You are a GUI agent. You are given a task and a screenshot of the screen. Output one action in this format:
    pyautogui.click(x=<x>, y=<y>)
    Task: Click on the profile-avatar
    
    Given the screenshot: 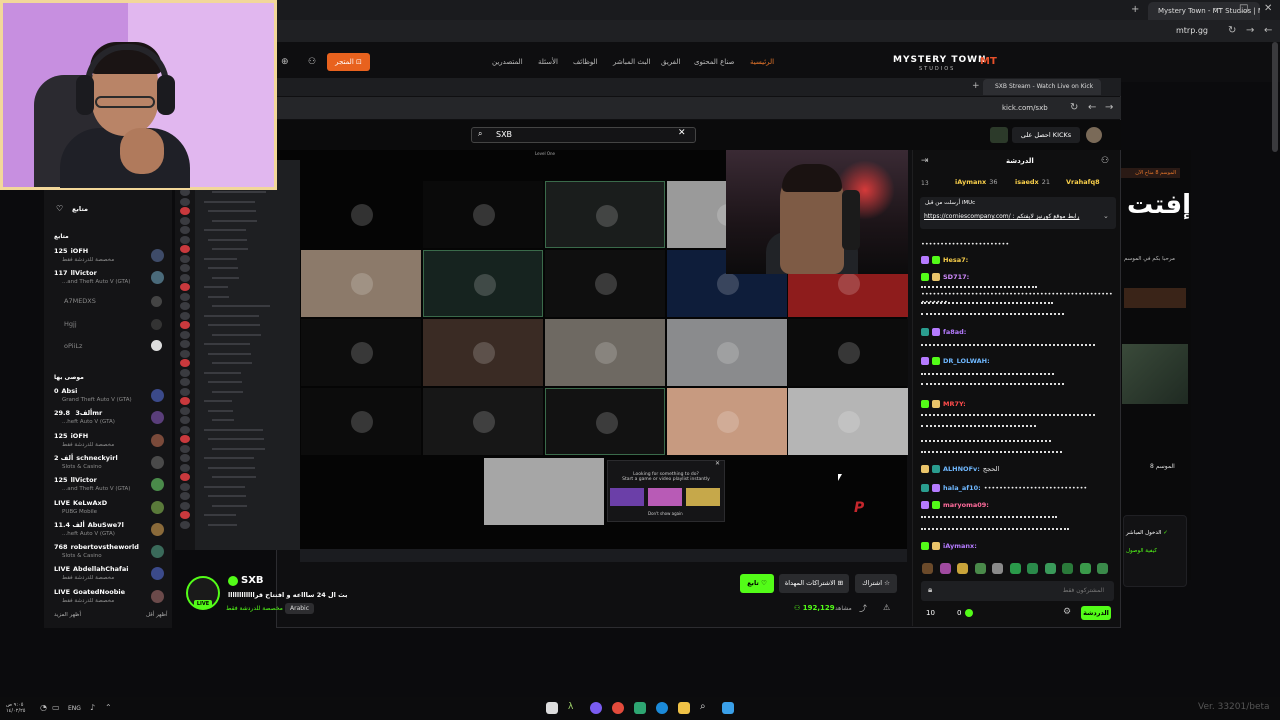 What is the action you would take?
    pyautogui.click(x=1094, y=135)
    